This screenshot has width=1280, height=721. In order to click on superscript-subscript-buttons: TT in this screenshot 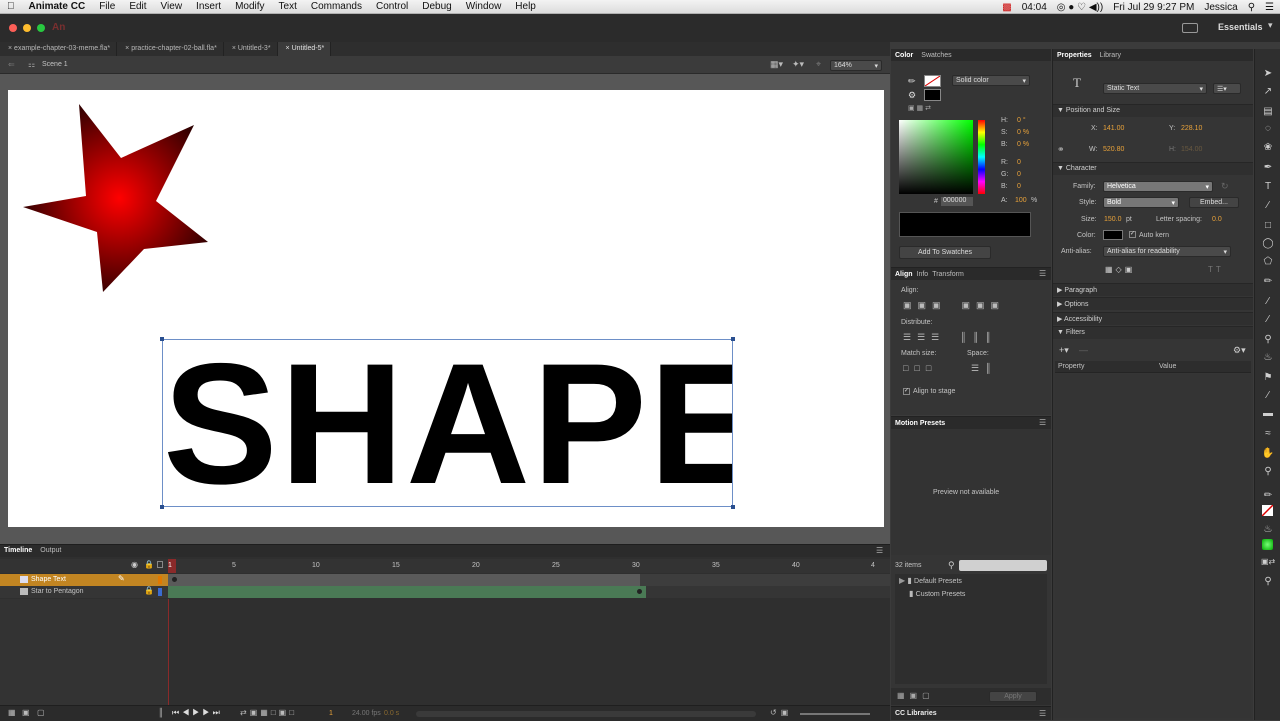, I will do `click(1216, 269)`.